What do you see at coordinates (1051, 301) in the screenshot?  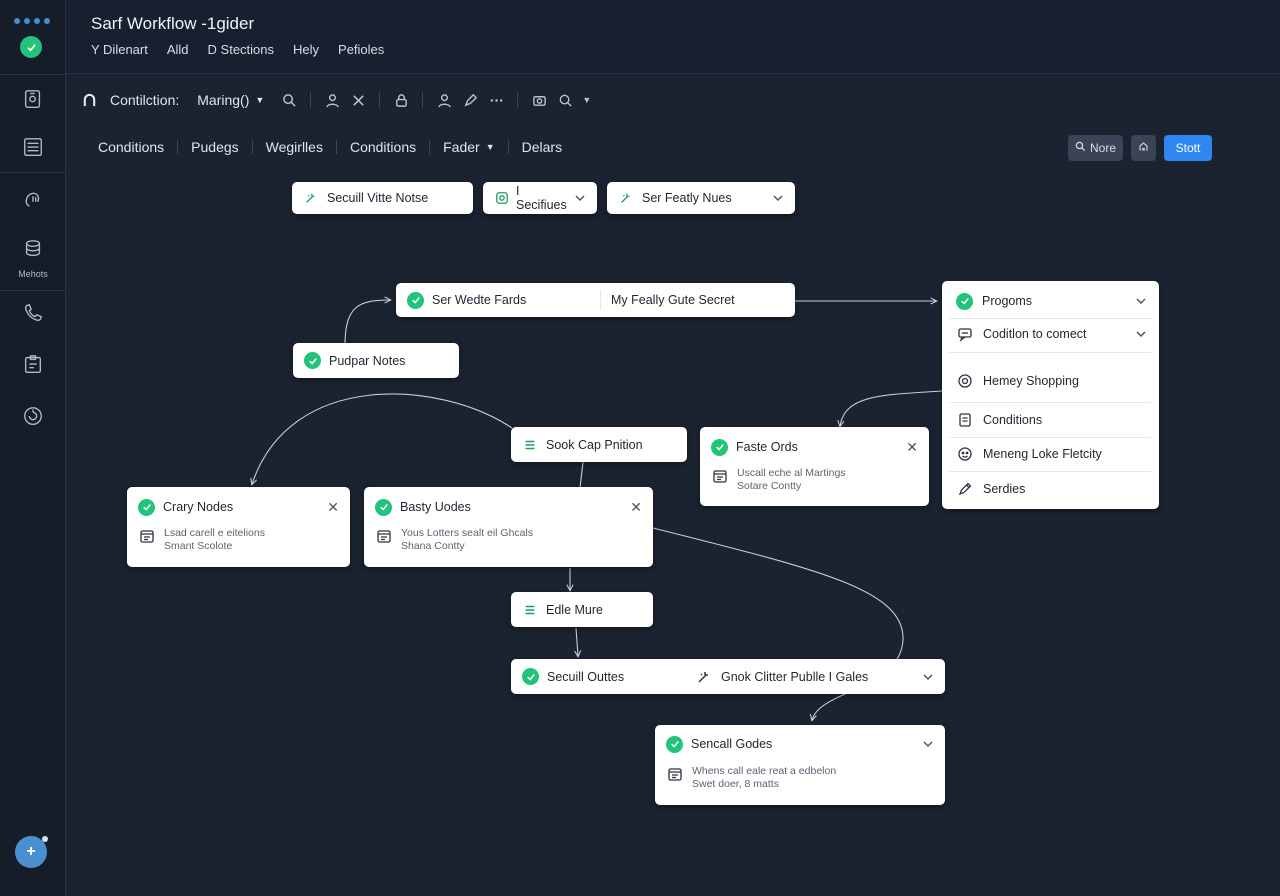 I see `panel-item-programs: Progoms` at bounding box center [1051, 301].